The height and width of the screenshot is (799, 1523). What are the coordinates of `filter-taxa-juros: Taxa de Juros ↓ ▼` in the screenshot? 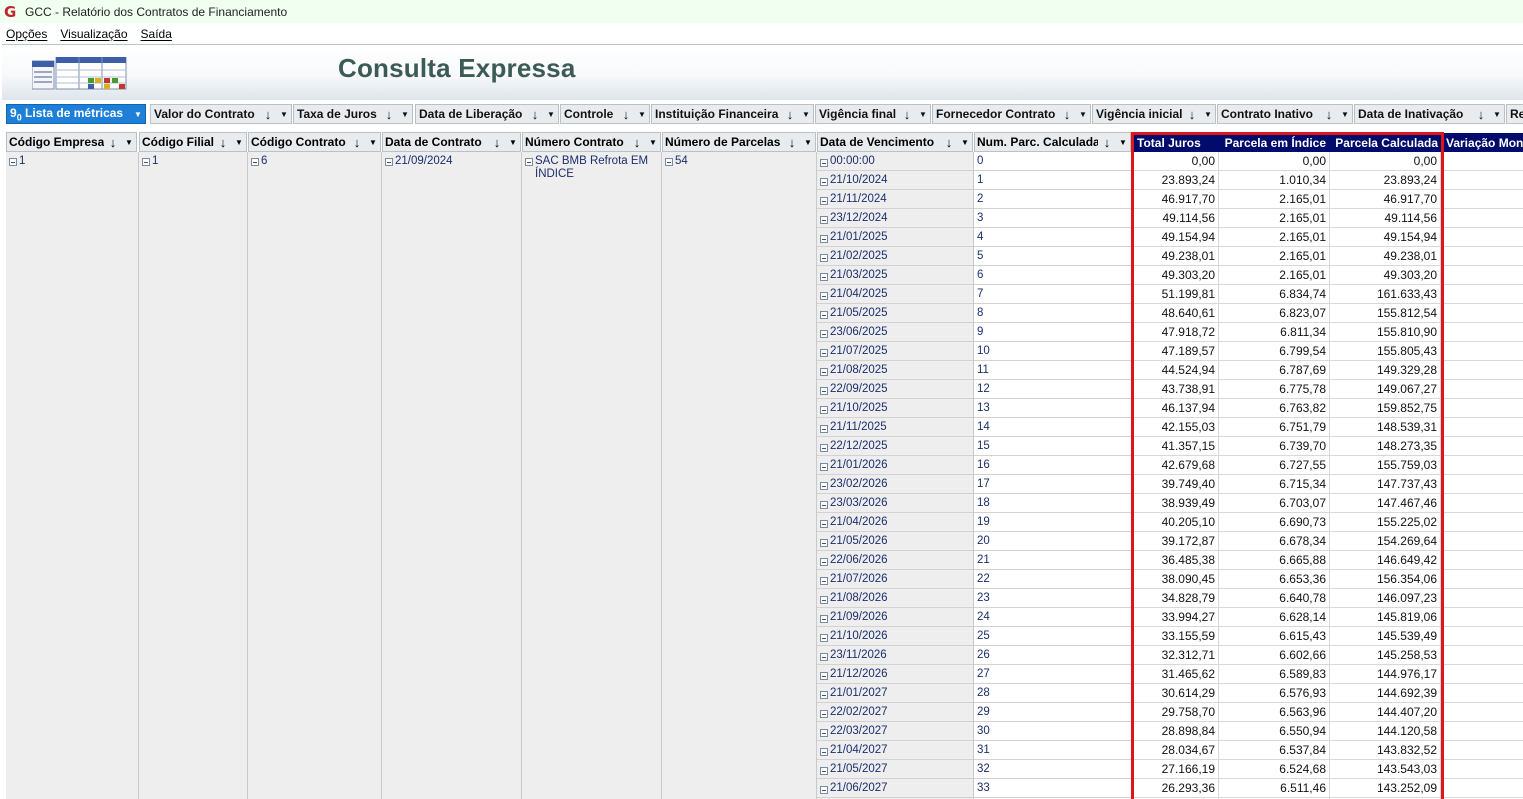 It's located at (353, 114).